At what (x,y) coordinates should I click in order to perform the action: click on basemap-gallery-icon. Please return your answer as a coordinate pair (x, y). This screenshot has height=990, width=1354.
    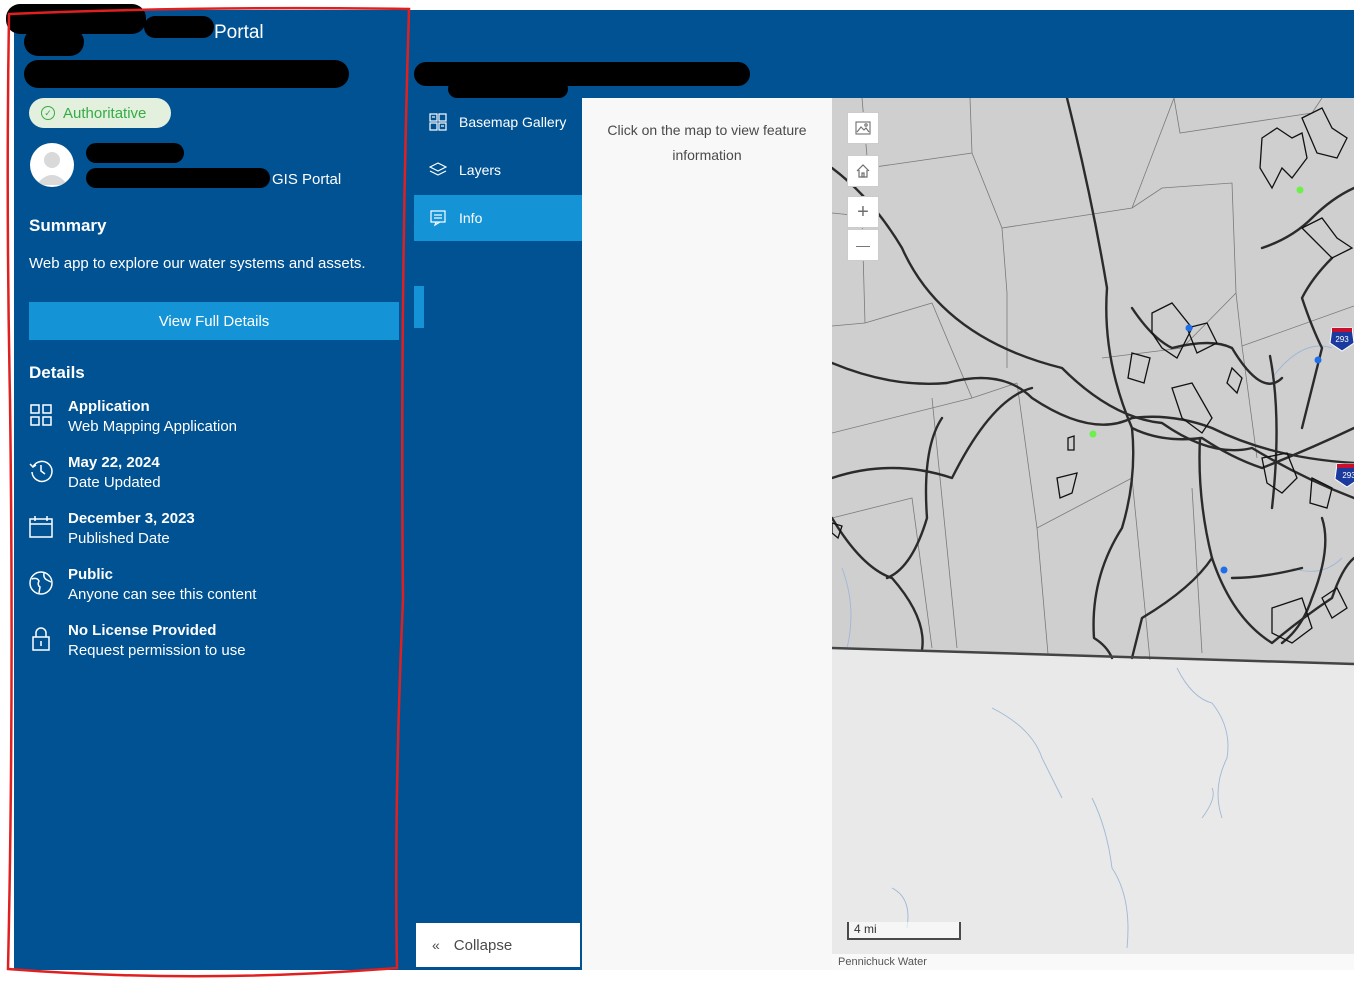
    Looking at the image, I should click on (438, 122).